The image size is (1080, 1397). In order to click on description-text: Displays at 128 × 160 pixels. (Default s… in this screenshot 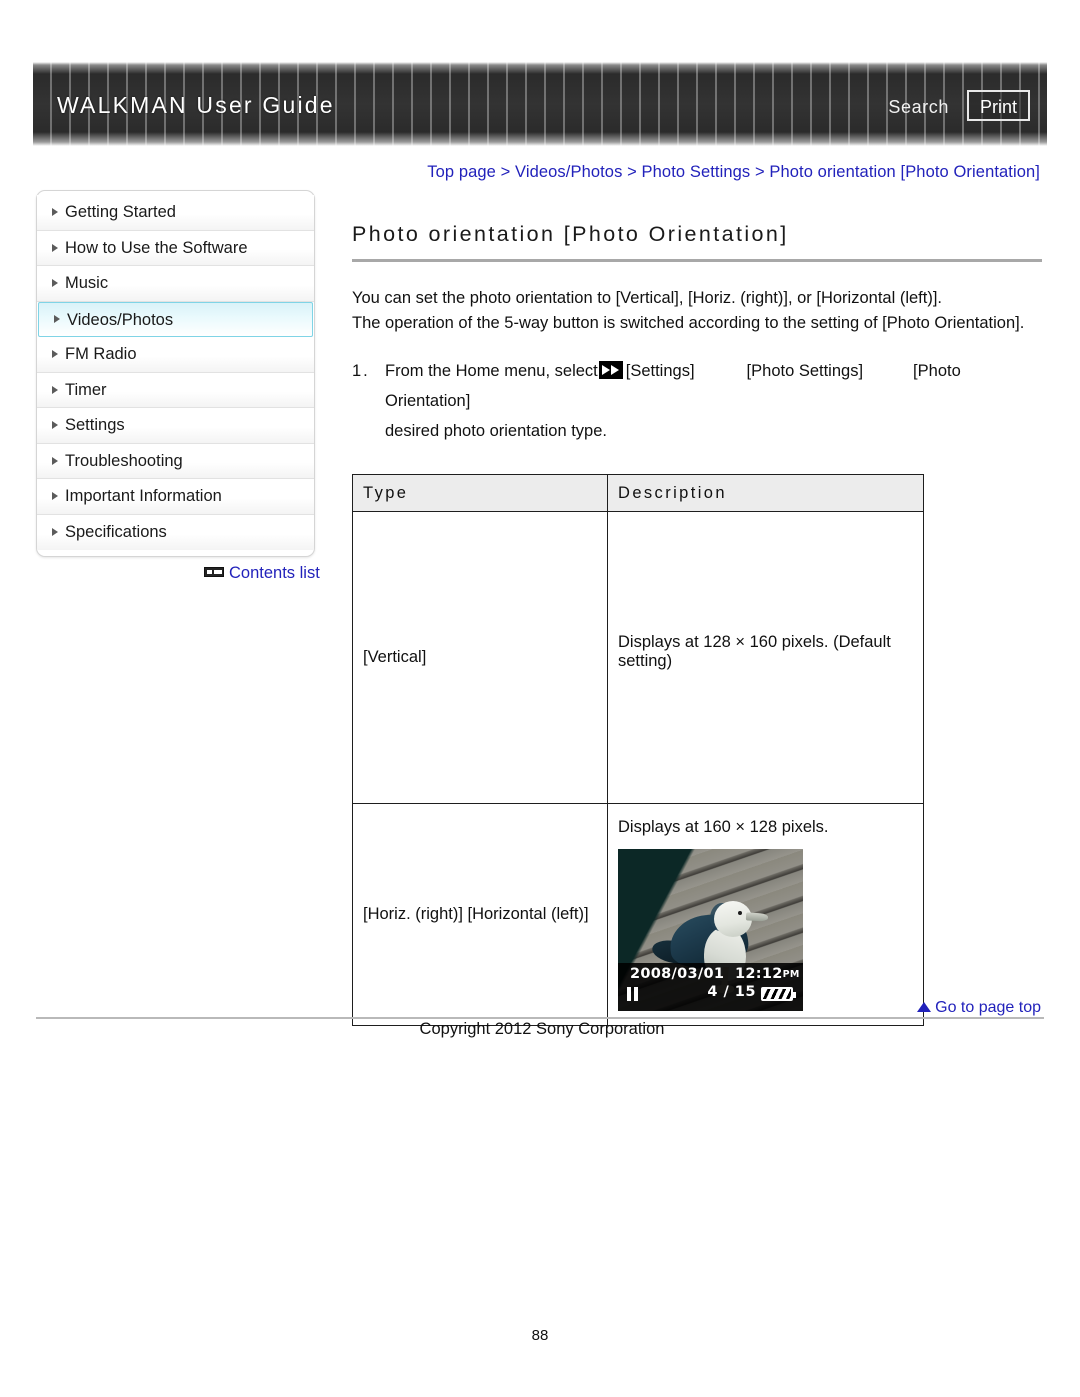, I will do `click(754, 651)`.